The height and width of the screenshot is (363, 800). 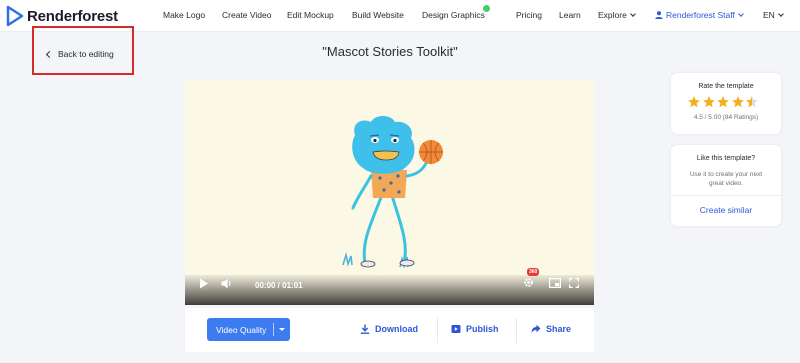 What do you see at coordinates (310, 15) in the screenshot?
I see `nav-edit-mockup: Edit Mockup` at bounding box center [310, 15].